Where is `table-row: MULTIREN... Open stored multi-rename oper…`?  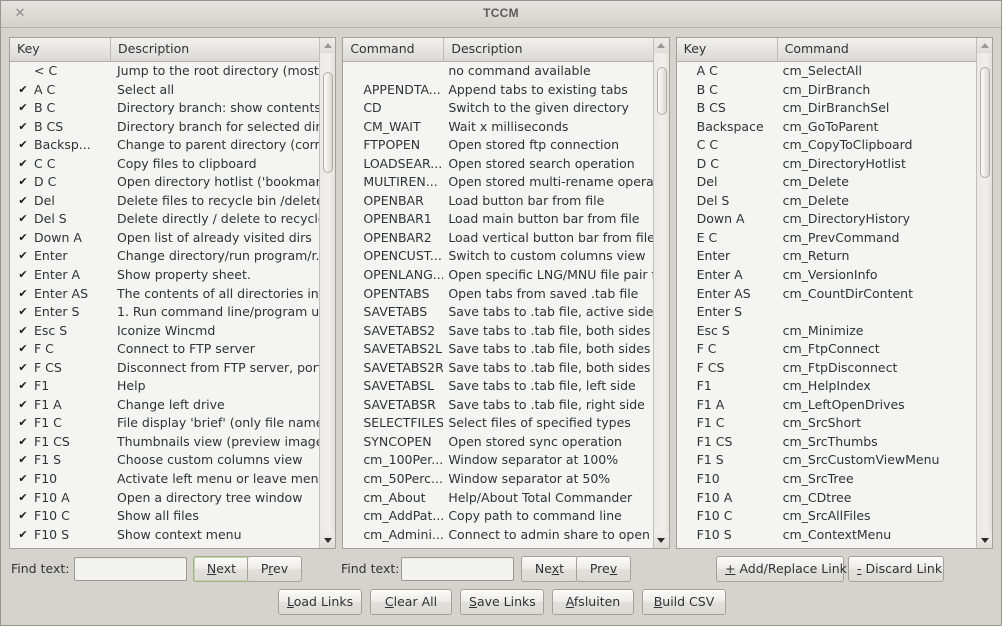
table-row: MULTIREN... Open stored multi-rename oper… is located at coordinates (505, 182).